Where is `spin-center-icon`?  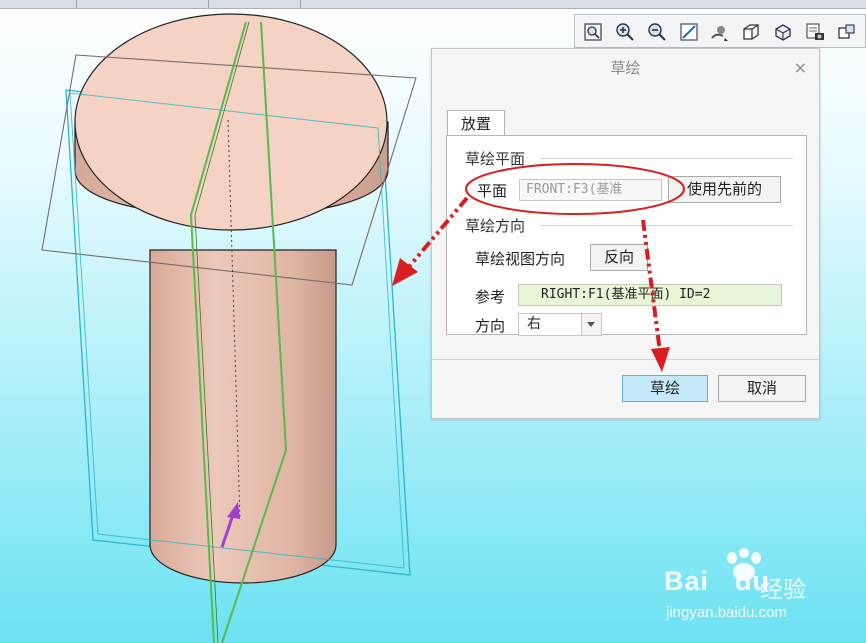 spin-center-icon is located at coordinates (719, 32).